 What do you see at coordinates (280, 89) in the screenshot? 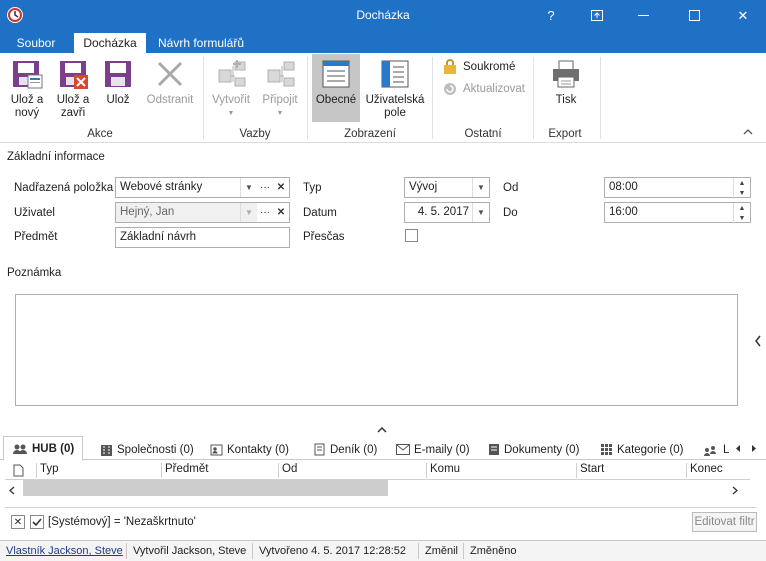
I see `attach-button: Připojit ▼` at bounding box center [280, 89].